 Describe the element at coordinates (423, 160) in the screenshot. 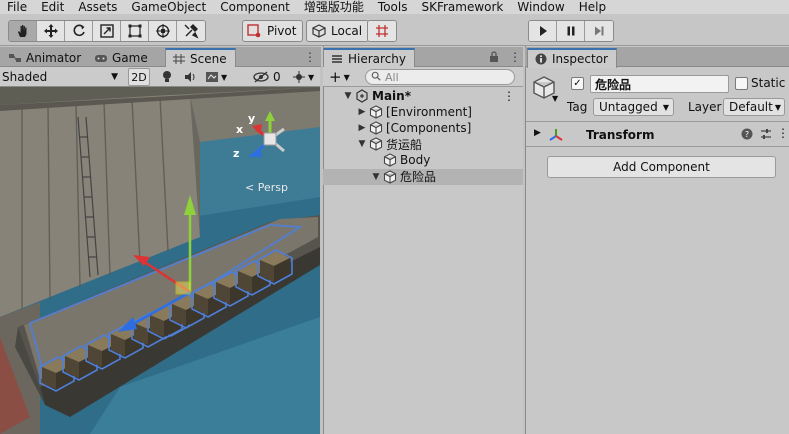

I see `hierarchy-row: Body` at that location.